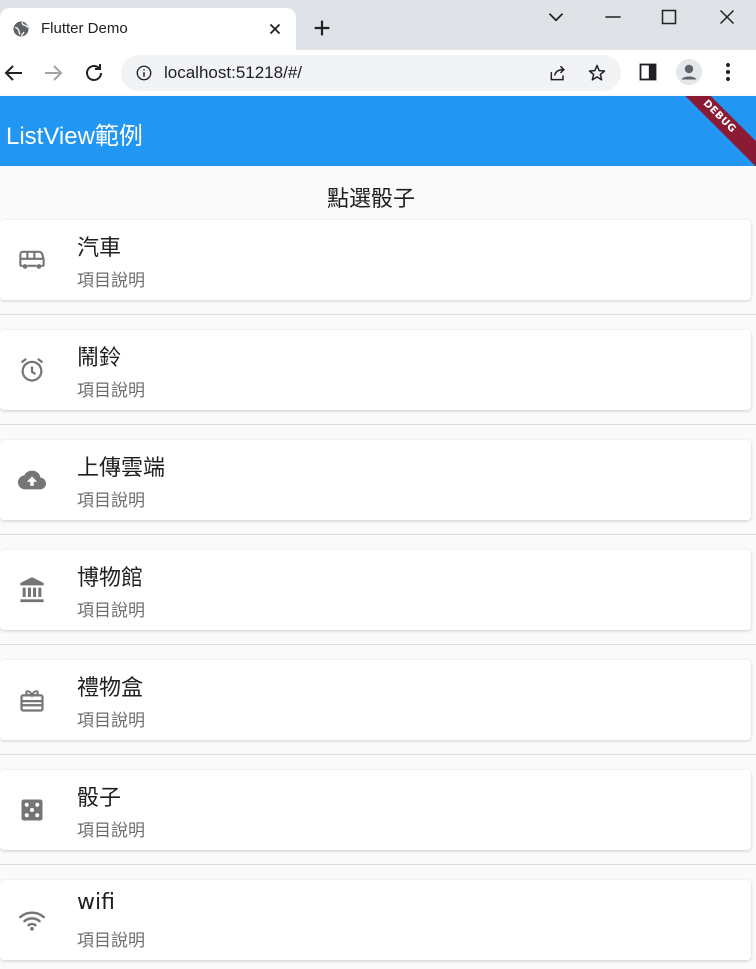 The image size is (756, 969). I want to click on share-icon, so click(558, 73).